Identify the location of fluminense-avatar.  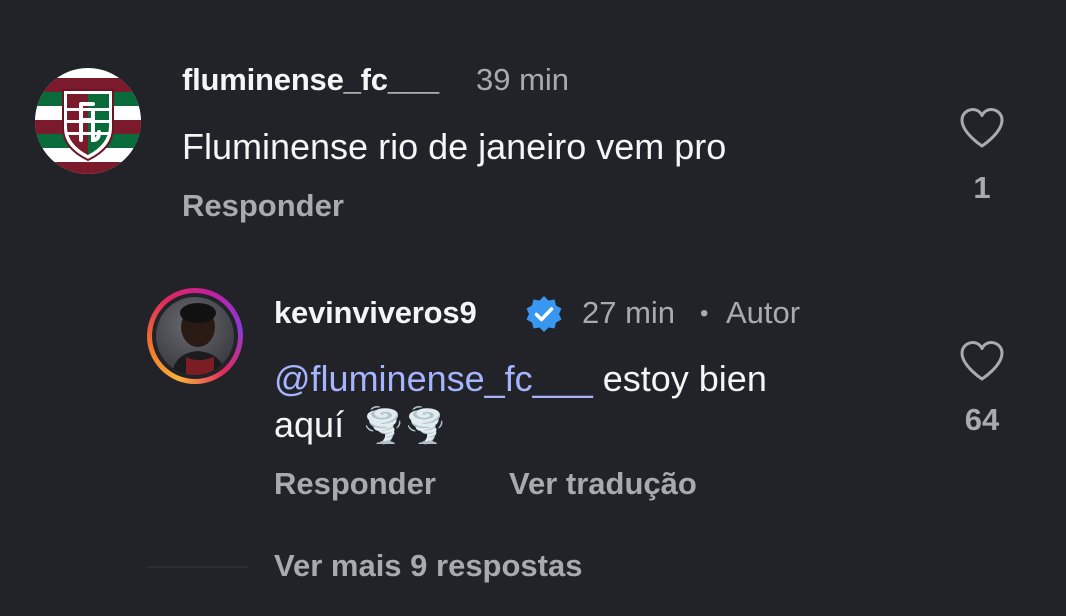
(88, 121).